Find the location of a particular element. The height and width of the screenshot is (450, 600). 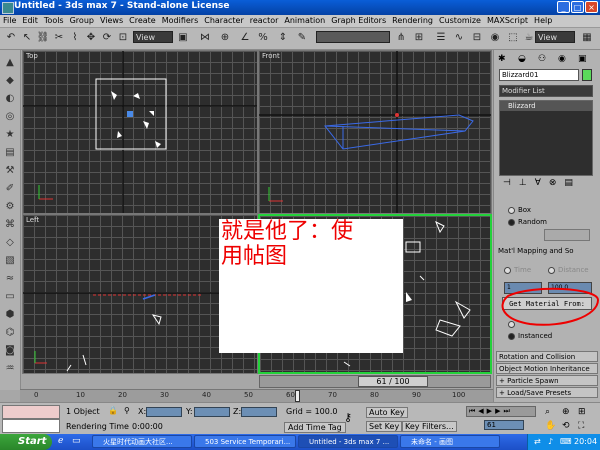

track-bar: 0 10 20 30 40 50 60 70 80 90 100 is located at coordinates (256, 396).